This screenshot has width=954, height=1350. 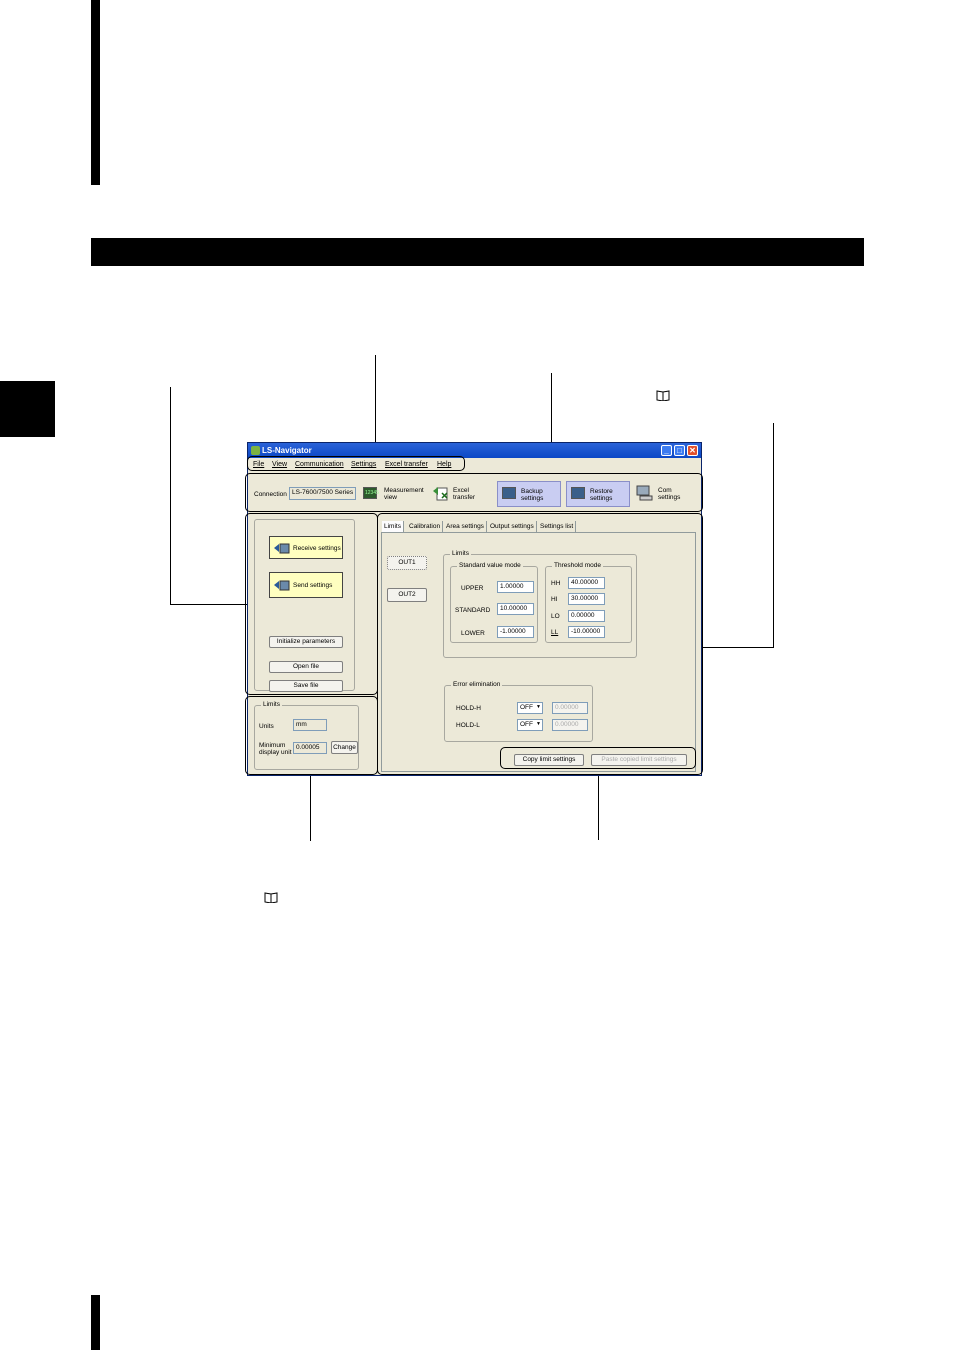 I want to click on callout-line-copy-buttons, so click(x=598, y=804).